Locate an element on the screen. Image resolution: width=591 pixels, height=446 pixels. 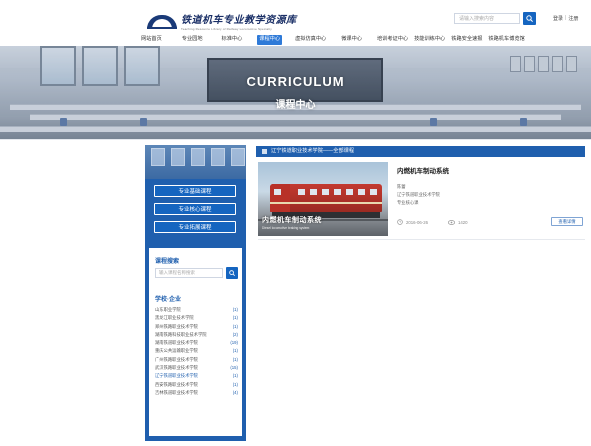
school-list-title: 学校·企业 is located at coordinates (168, 300).